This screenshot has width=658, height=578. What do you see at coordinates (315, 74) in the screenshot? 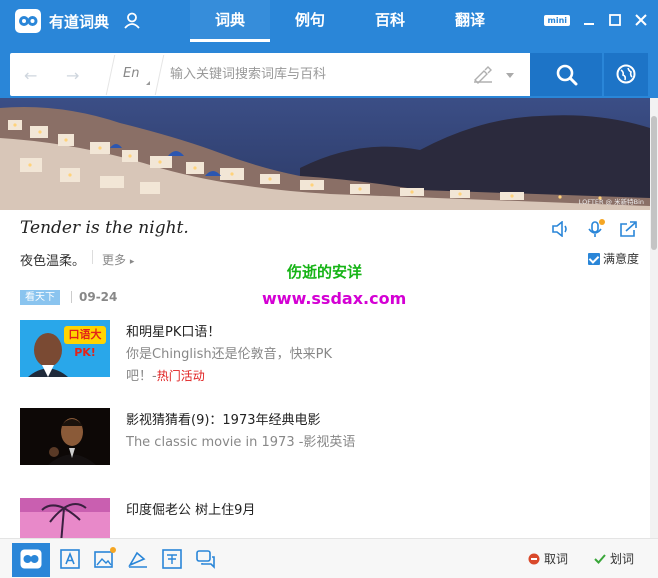
I see `search-input` at bounding box center [315, 74].